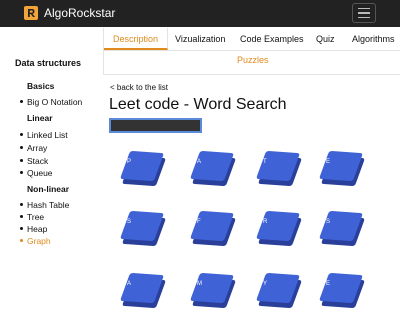  I want to click on letter-tile: T, so click(279, 168).